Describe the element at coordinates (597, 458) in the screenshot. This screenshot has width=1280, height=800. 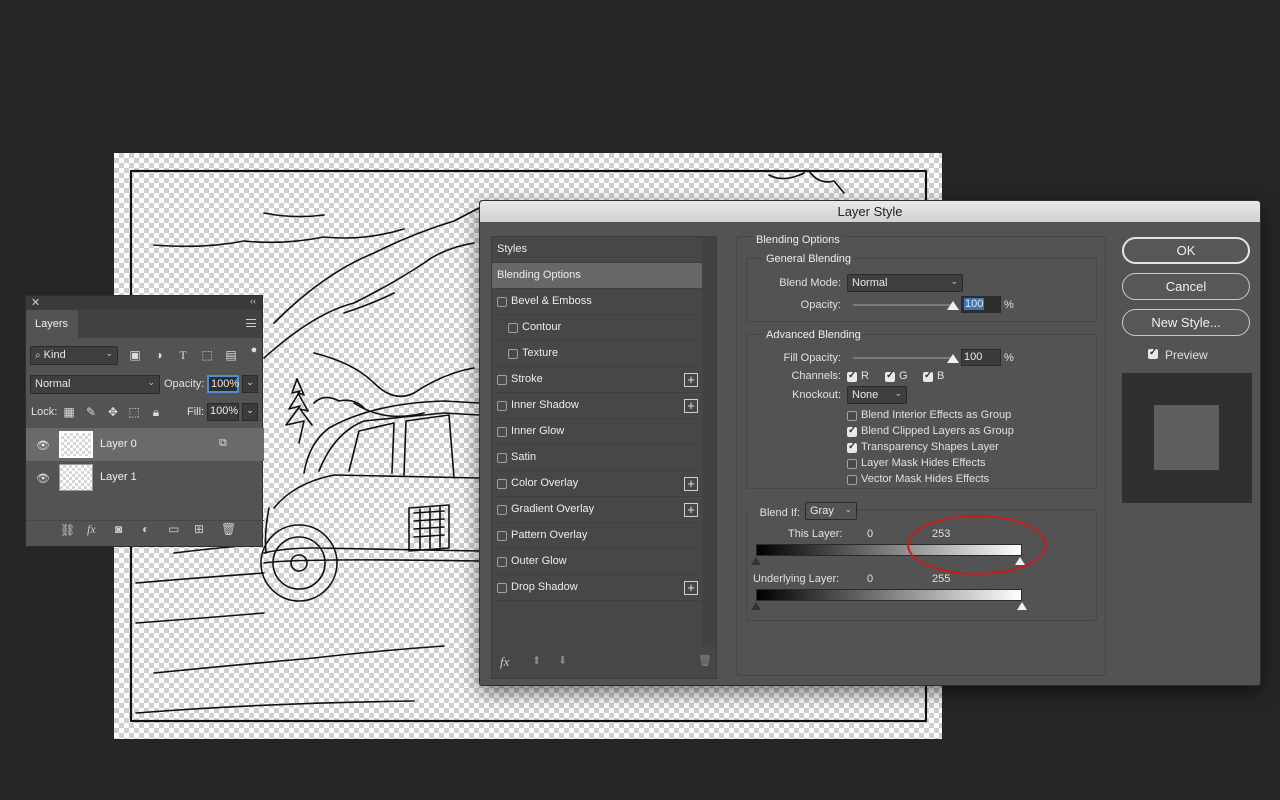
I see `style-item-satin: Satin` at that location.